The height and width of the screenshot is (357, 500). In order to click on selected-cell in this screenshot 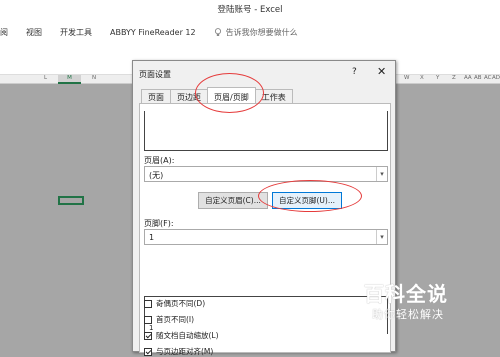, I will do `click(71, 200)`.